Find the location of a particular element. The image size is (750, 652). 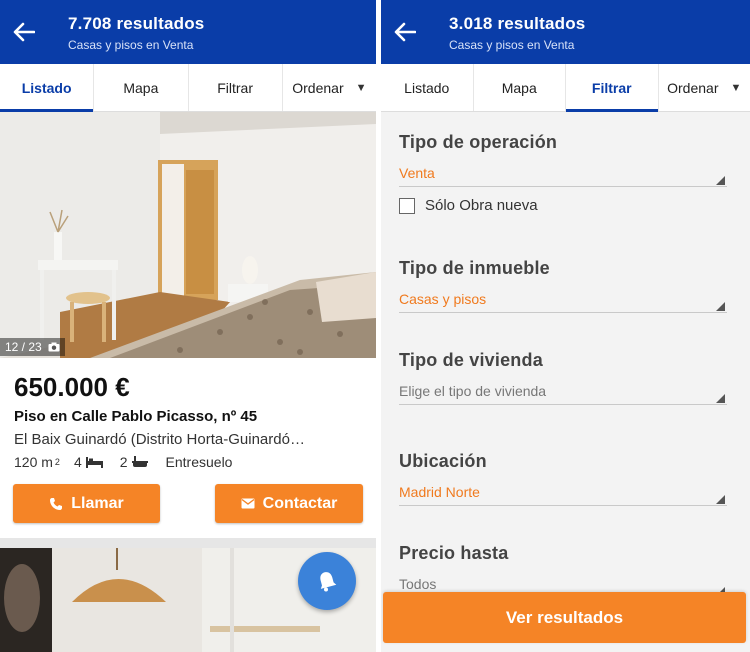

area-value: 120 m is located at coordinates (33, 462).